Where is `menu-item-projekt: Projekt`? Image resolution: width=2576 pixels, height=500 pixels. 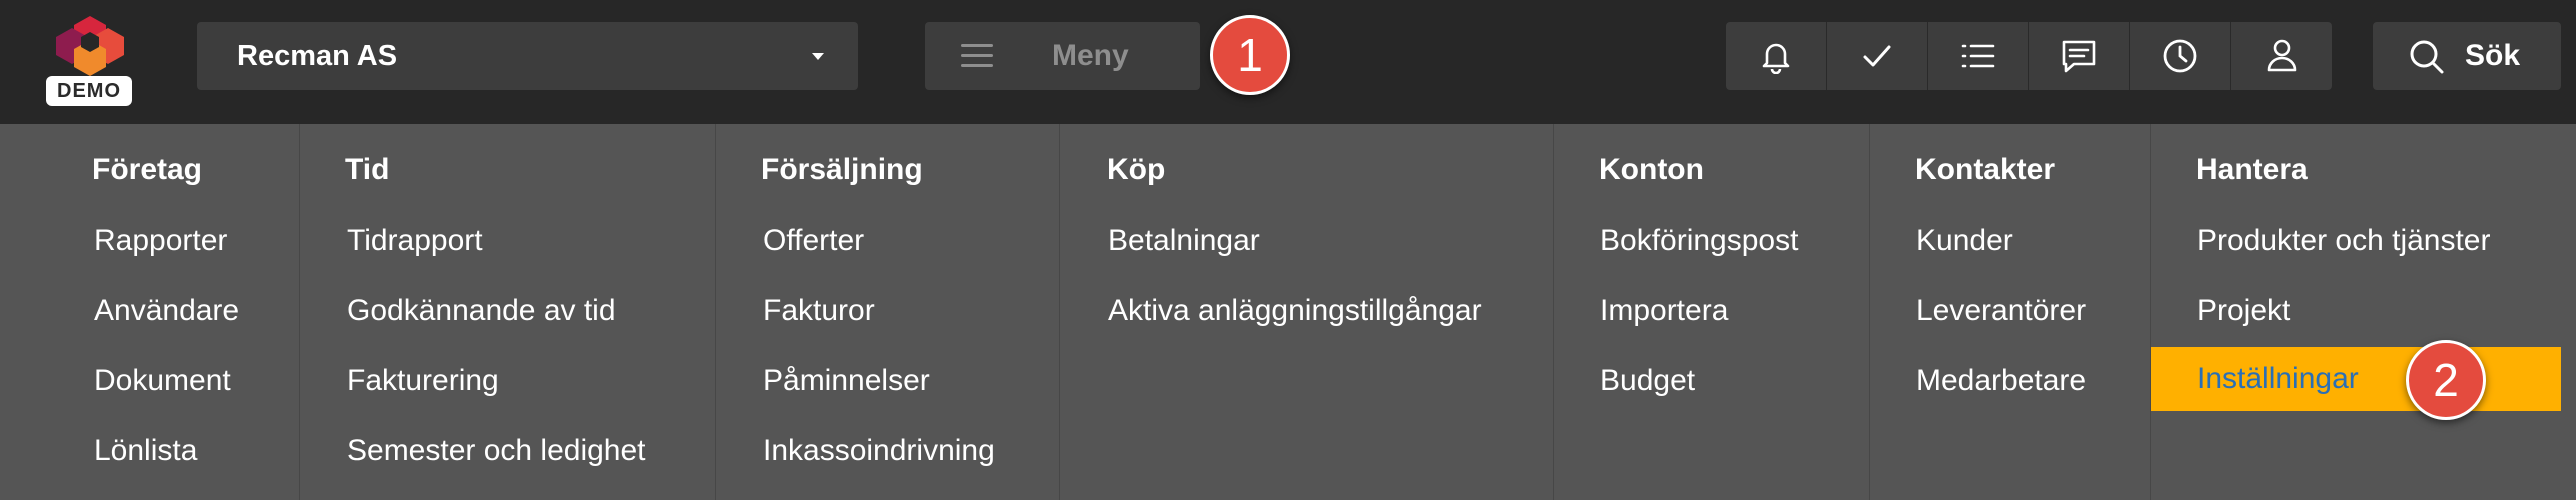
menu-item-projekt: Projekt is located at coordinates (2243, 311).